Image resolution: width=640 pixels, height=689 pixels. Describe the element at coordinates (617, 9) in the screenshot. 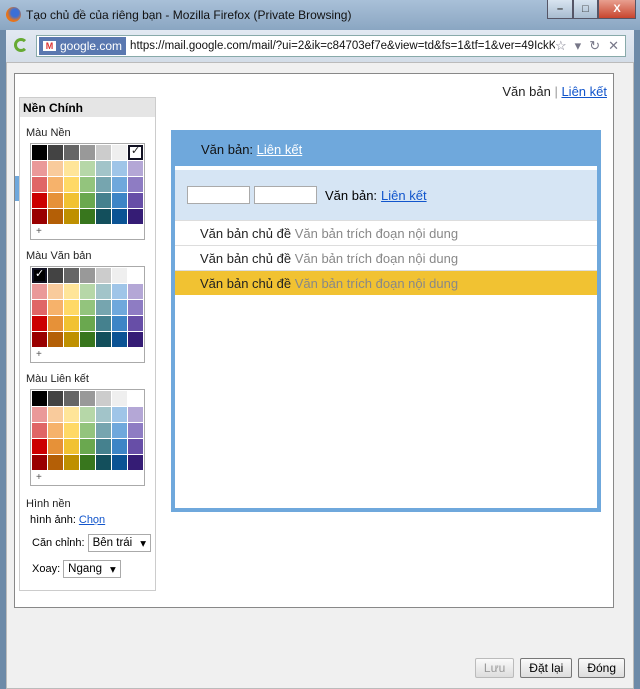

I see `close-window-button: X` at that location.